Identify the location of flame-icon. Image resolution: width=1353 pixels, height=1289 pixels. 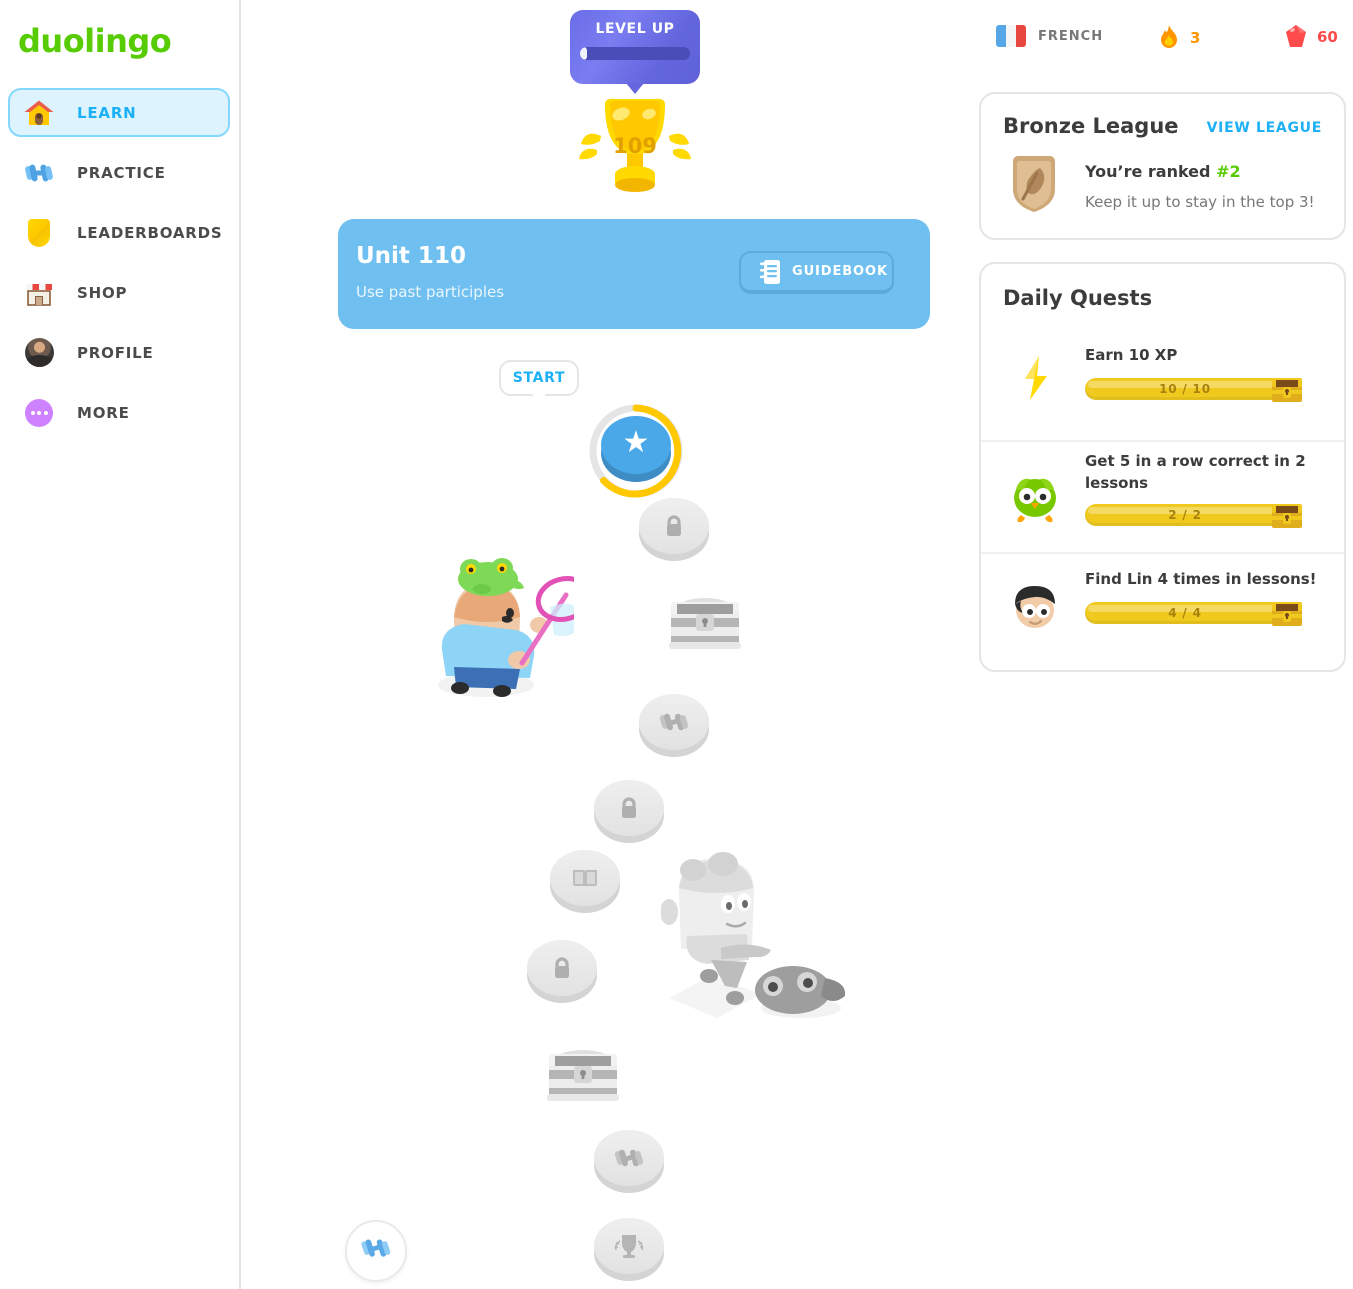
(1169, 38).